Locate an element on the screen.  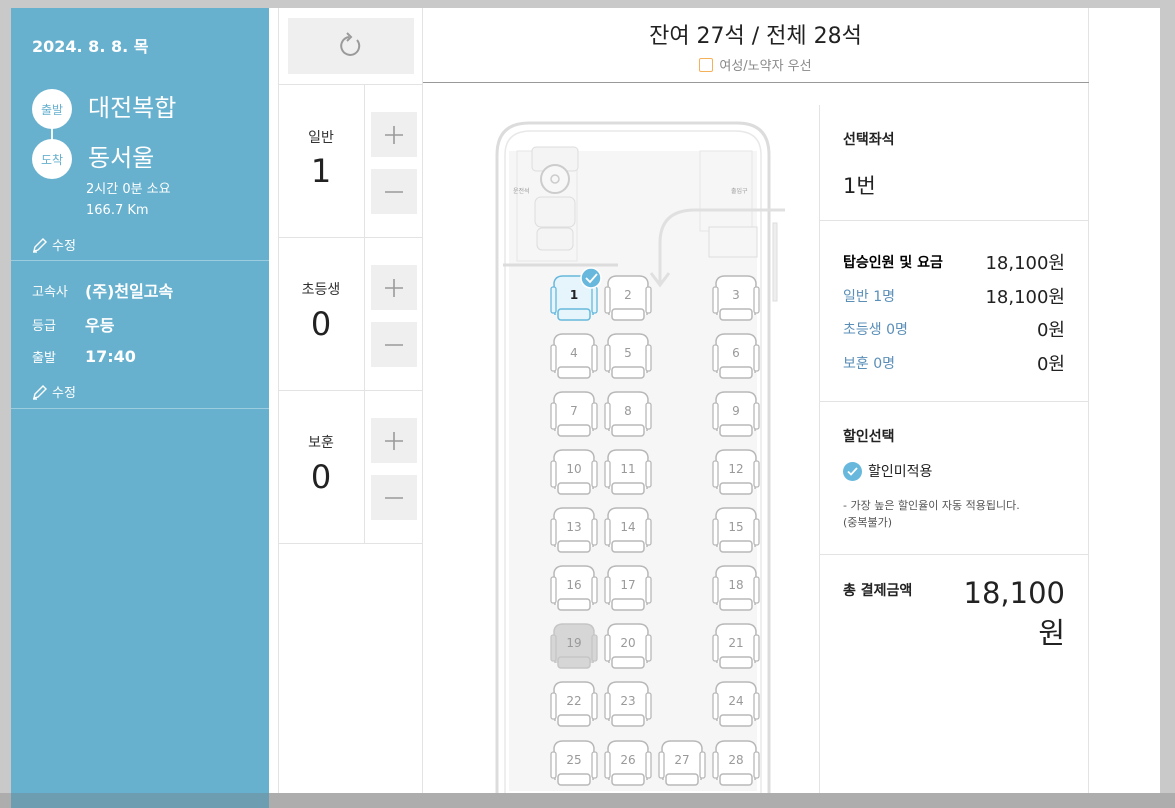
seat-17: 17 is located at coordinates (628, 588).